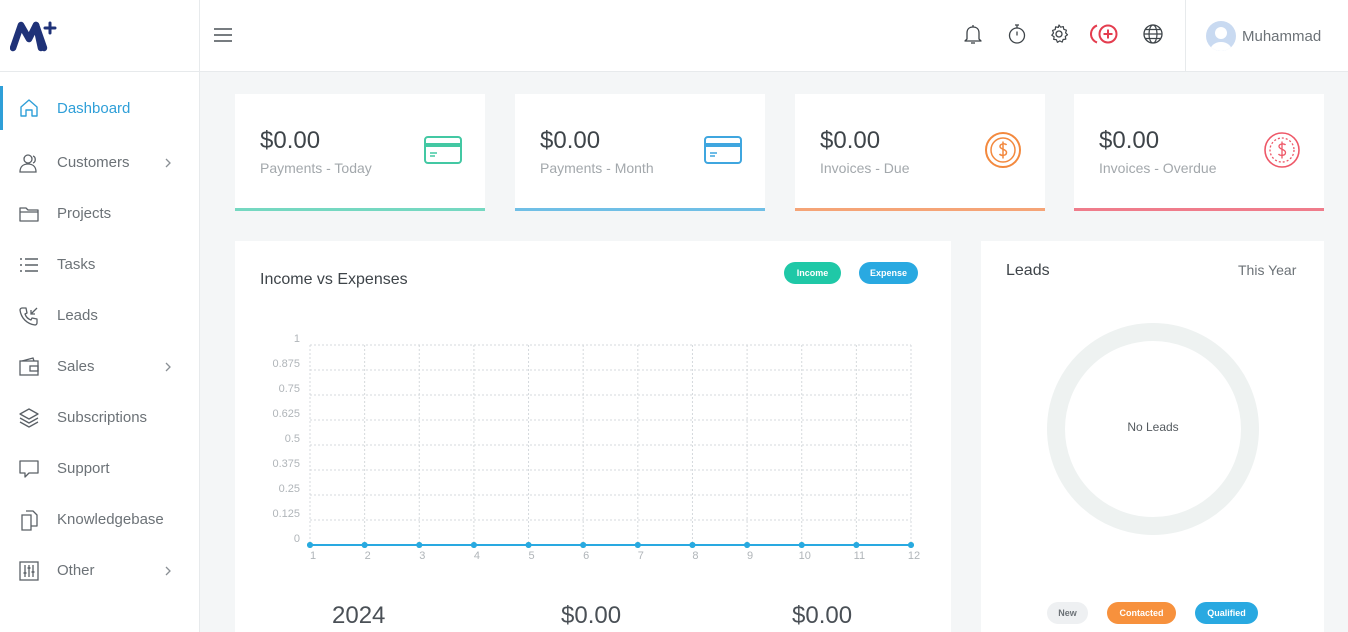  Describe the element at coordinates (591, 615) in the screenshot. I see `summary-income-total: $0.00` at that location.